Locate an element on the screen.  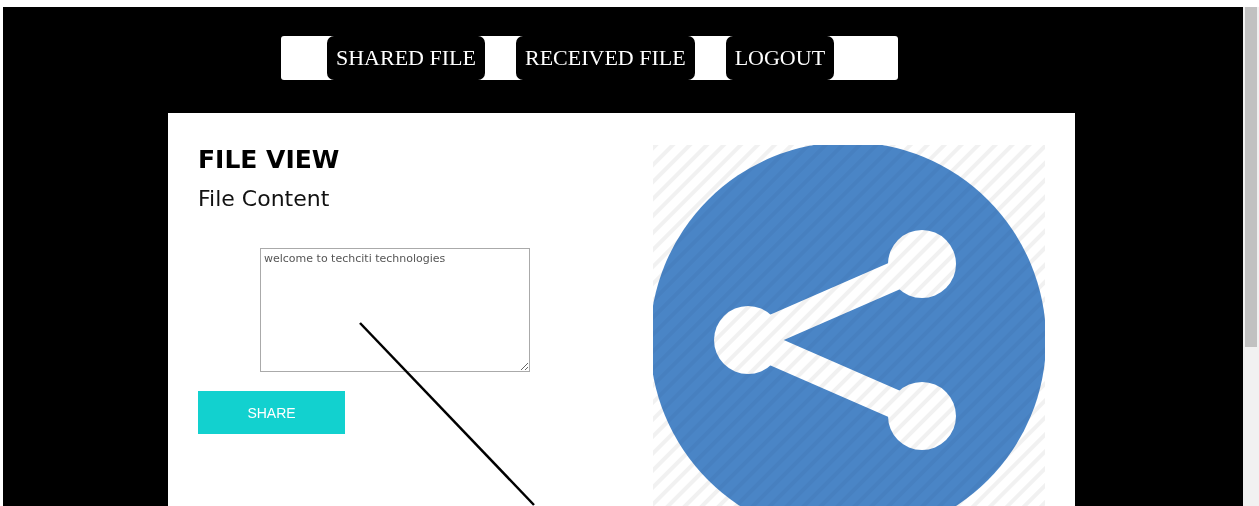
nav-button: RECEIVED FILE is located at coordinates (605, 58).